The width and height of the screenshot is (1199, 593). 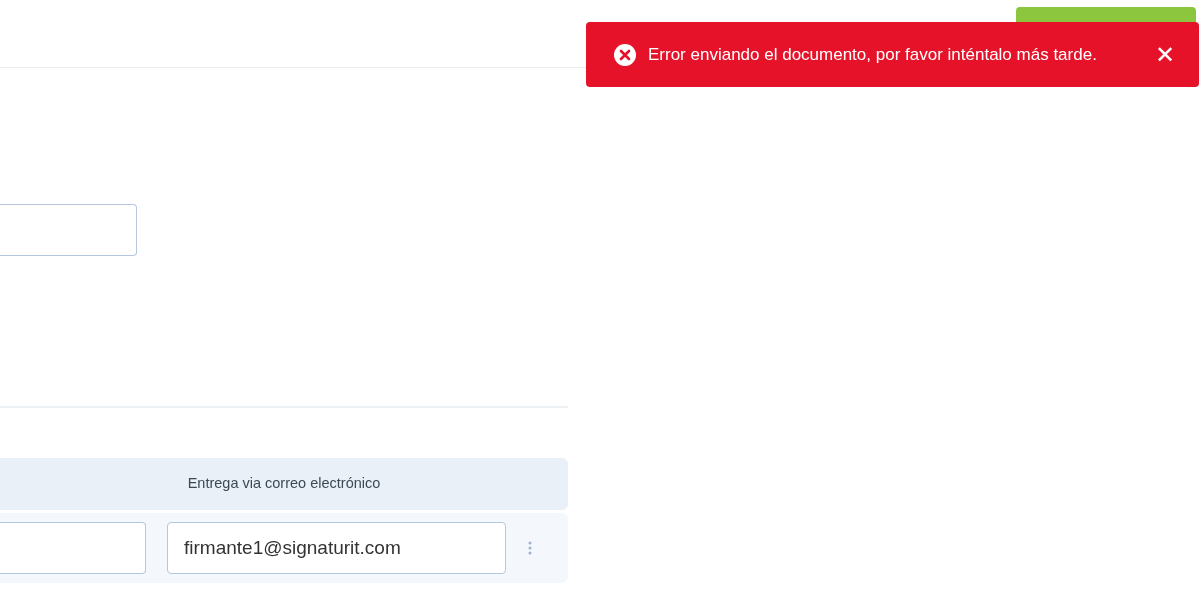 What do you see at coordinates (530, 548) in the screenshot?
I see `more-options-icon` at bounding box center [530, 548].